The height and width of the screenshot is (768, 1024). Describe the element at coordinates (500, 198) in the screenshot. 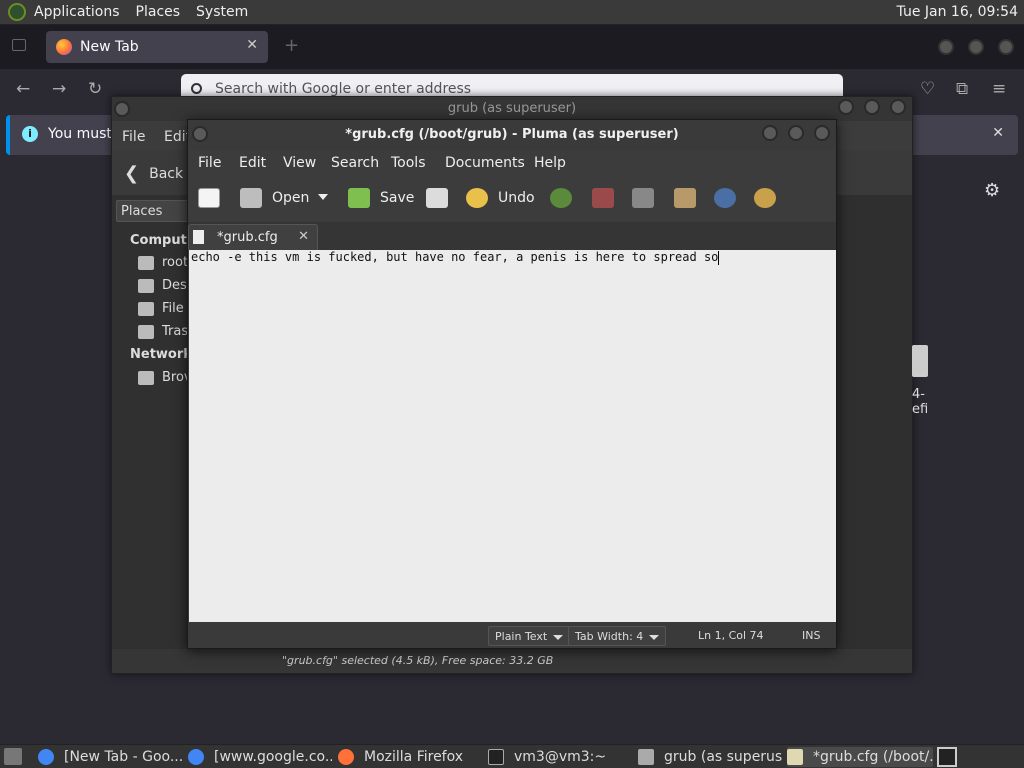

I see `undo-button: Undo` at that location.